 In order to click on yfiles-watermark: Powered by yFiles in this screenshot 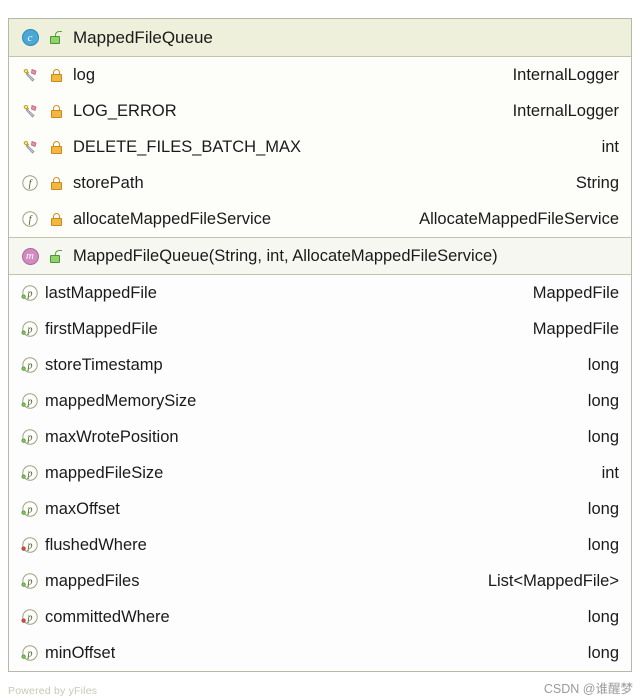, I will do `click(53, 691)`.